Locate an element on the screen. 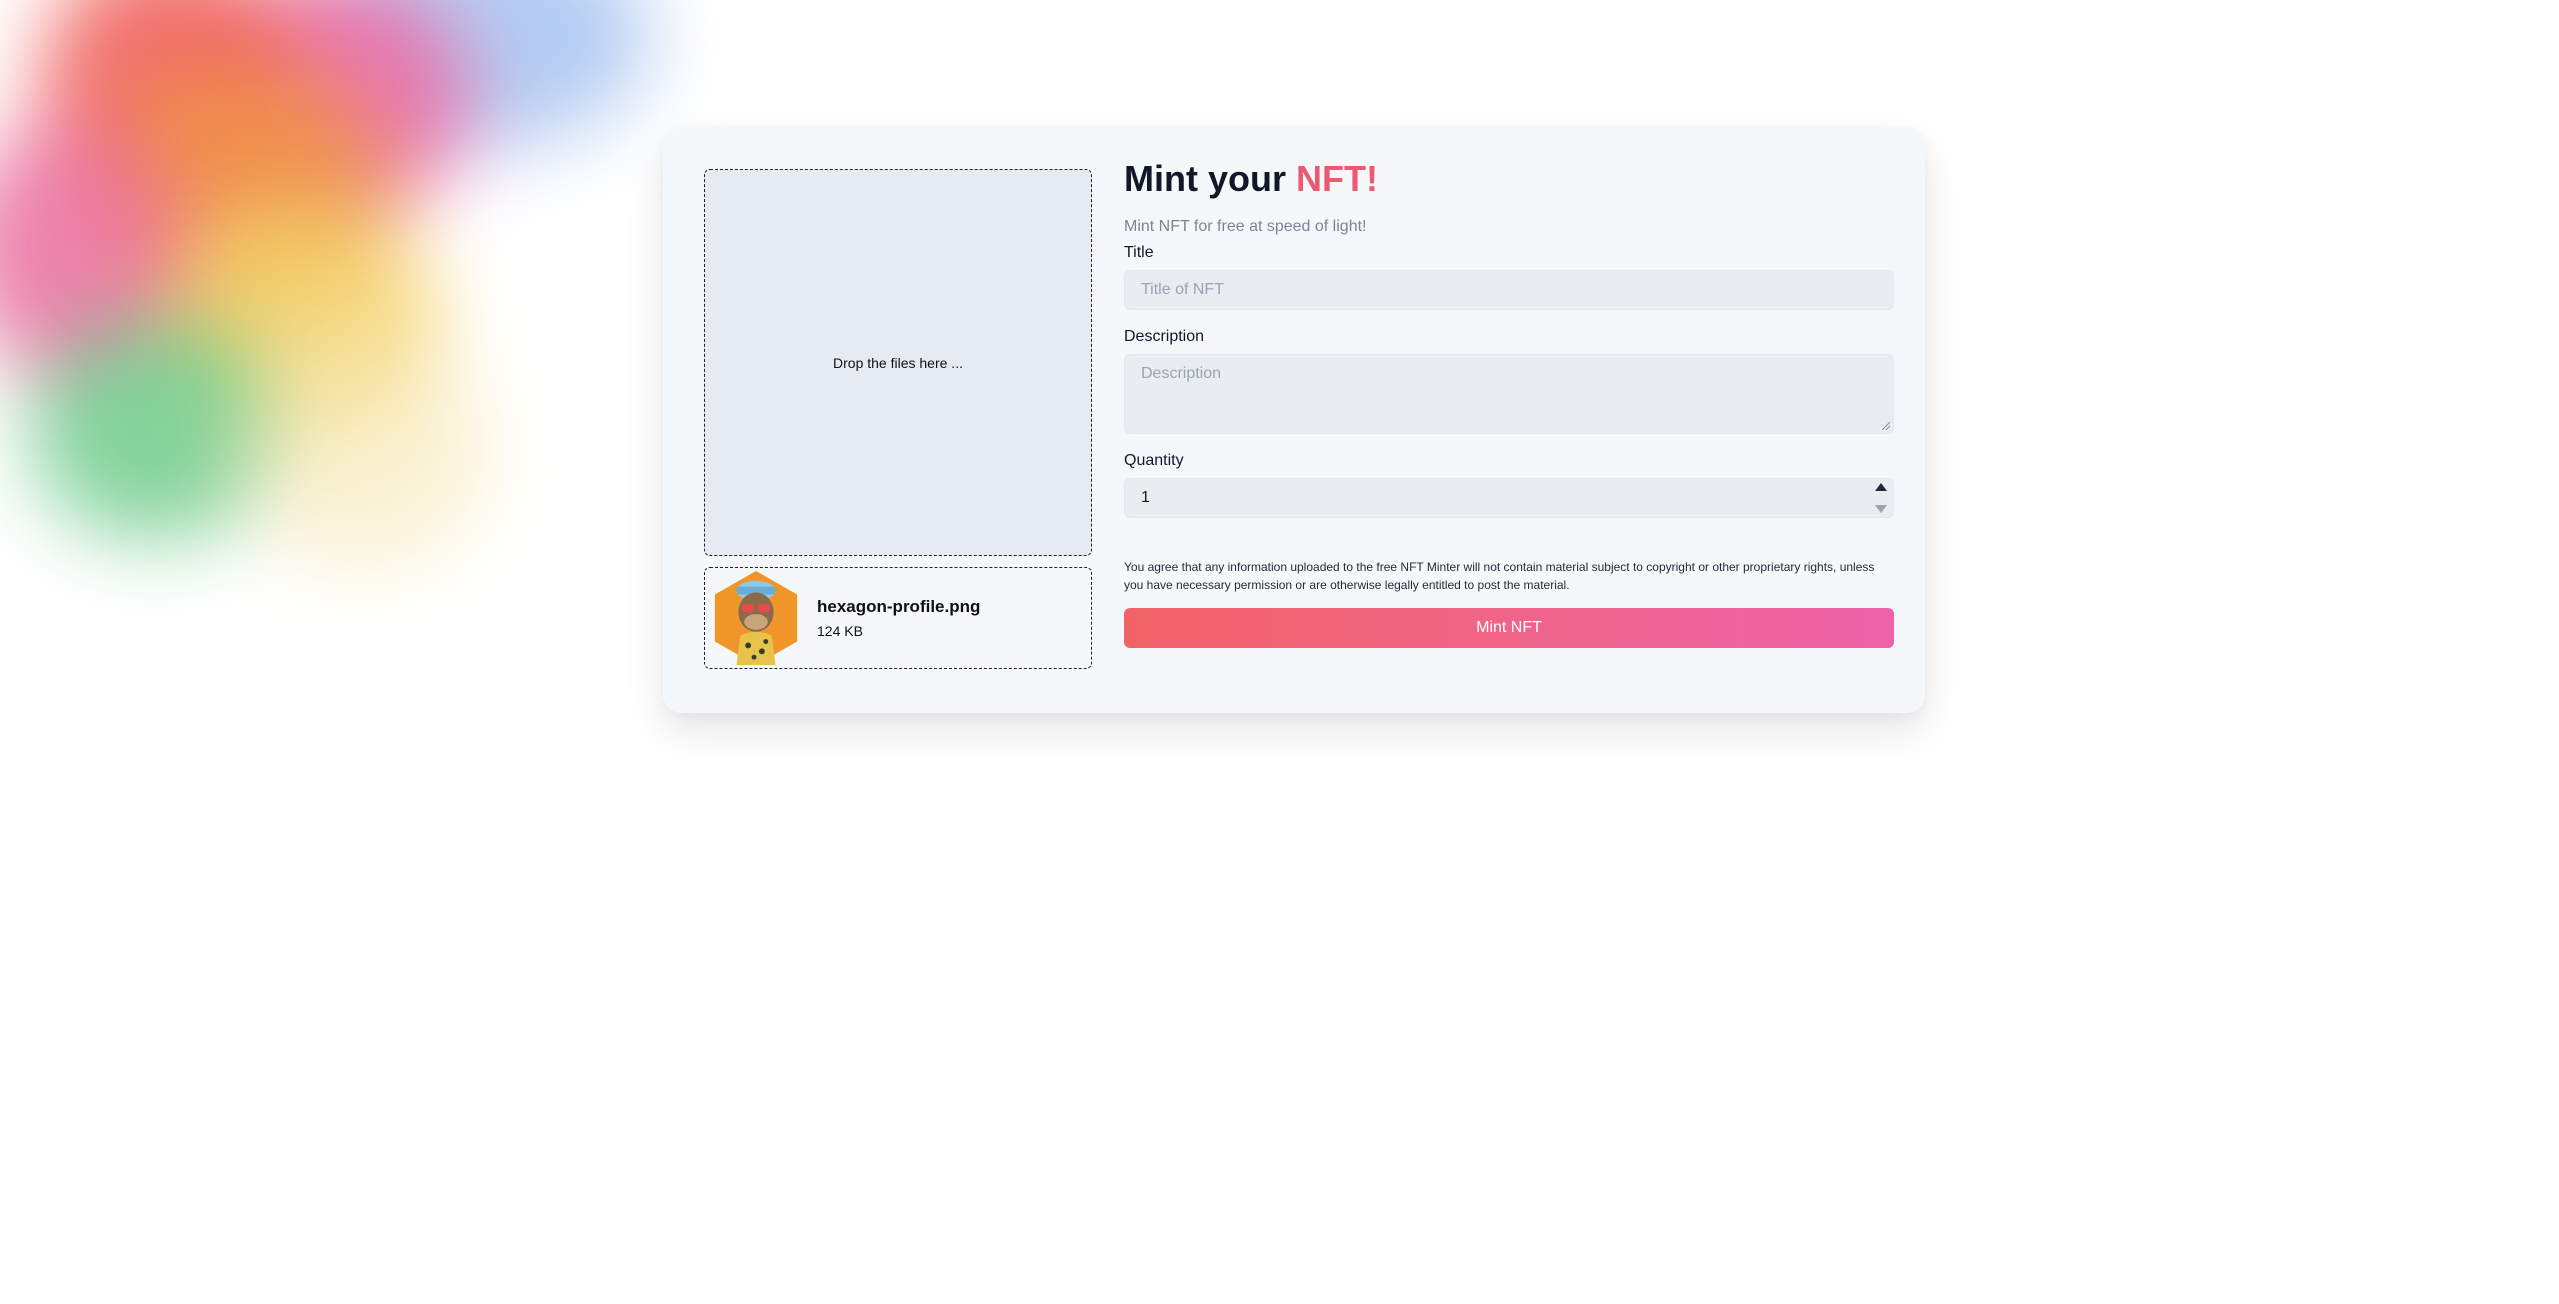  uploaded-file-item: hexagon-profile.png 124 KB is located at coordinates (898, 618).